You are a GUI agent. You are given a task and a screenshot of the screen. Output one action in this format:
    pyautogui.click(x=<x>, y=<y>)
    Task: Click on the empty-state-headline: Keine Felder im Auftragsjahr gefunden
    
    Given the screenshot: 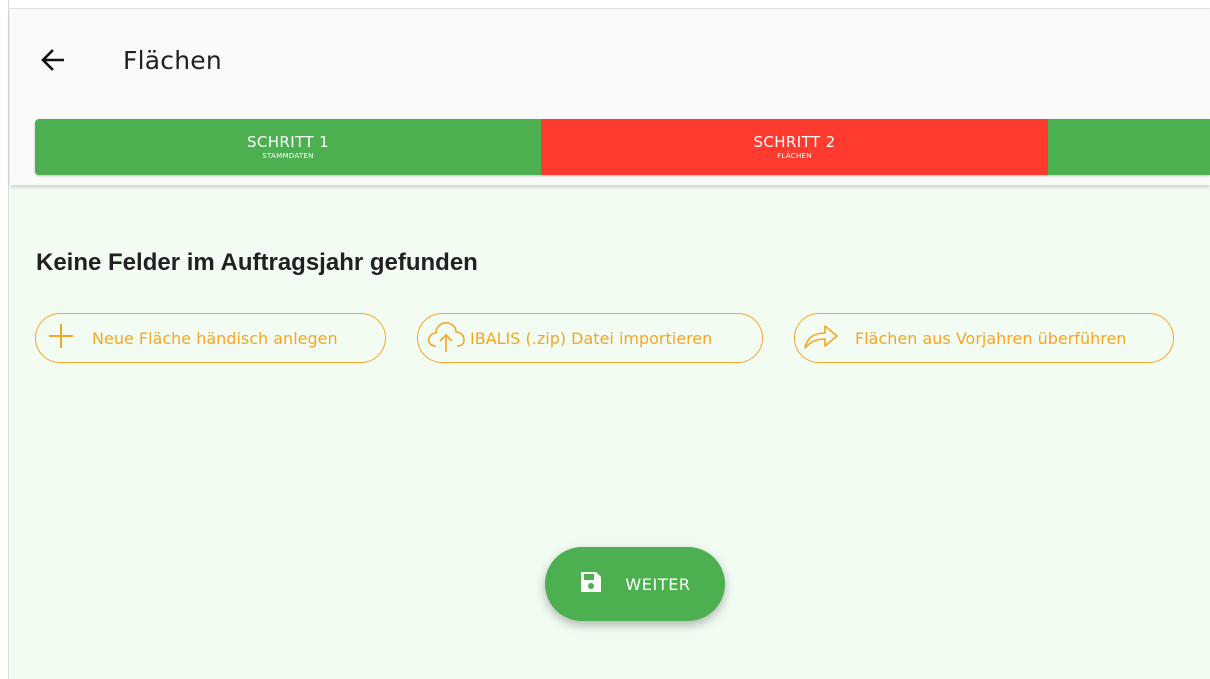 What is the action you would take?
    pyautogui.click(x=257, y=262)
    